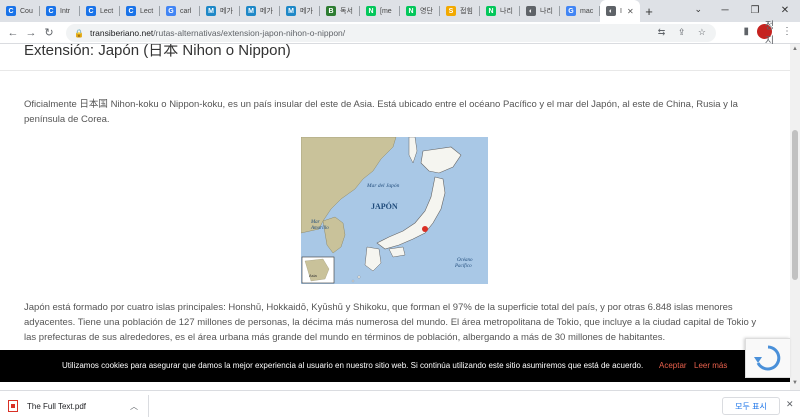 The image size is (800, 420). Describe the element at coordinates (795, 49) in the screenshot. I see `scroll-up-icon: ▲` at that location.